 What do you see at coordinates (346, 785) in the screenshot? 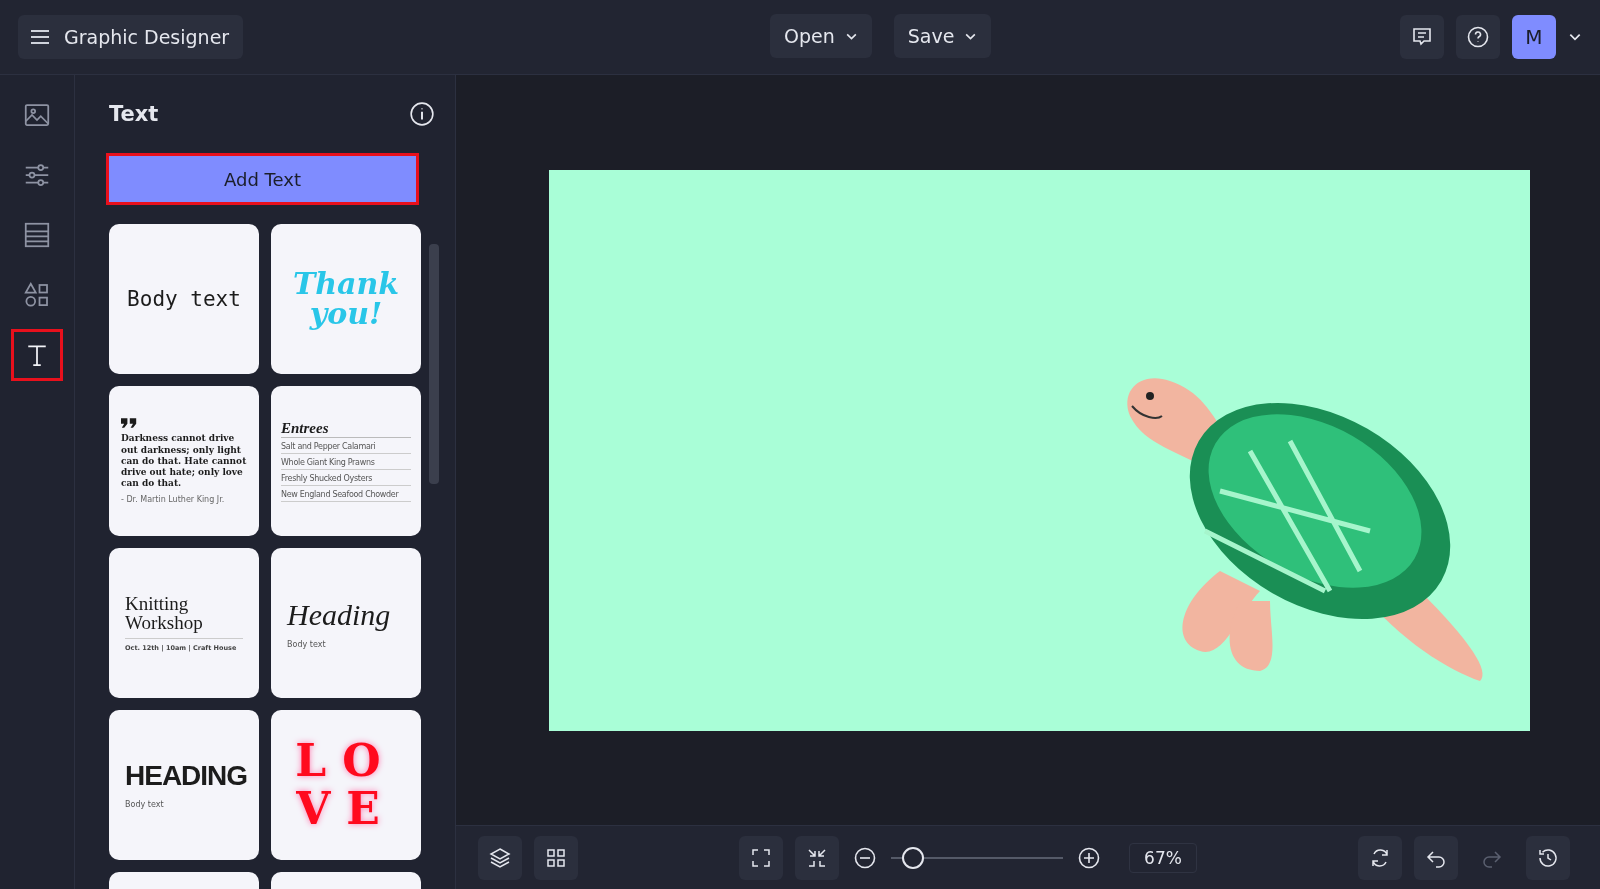
I see `template-card: LO VE` at bounding box center [346, 785].